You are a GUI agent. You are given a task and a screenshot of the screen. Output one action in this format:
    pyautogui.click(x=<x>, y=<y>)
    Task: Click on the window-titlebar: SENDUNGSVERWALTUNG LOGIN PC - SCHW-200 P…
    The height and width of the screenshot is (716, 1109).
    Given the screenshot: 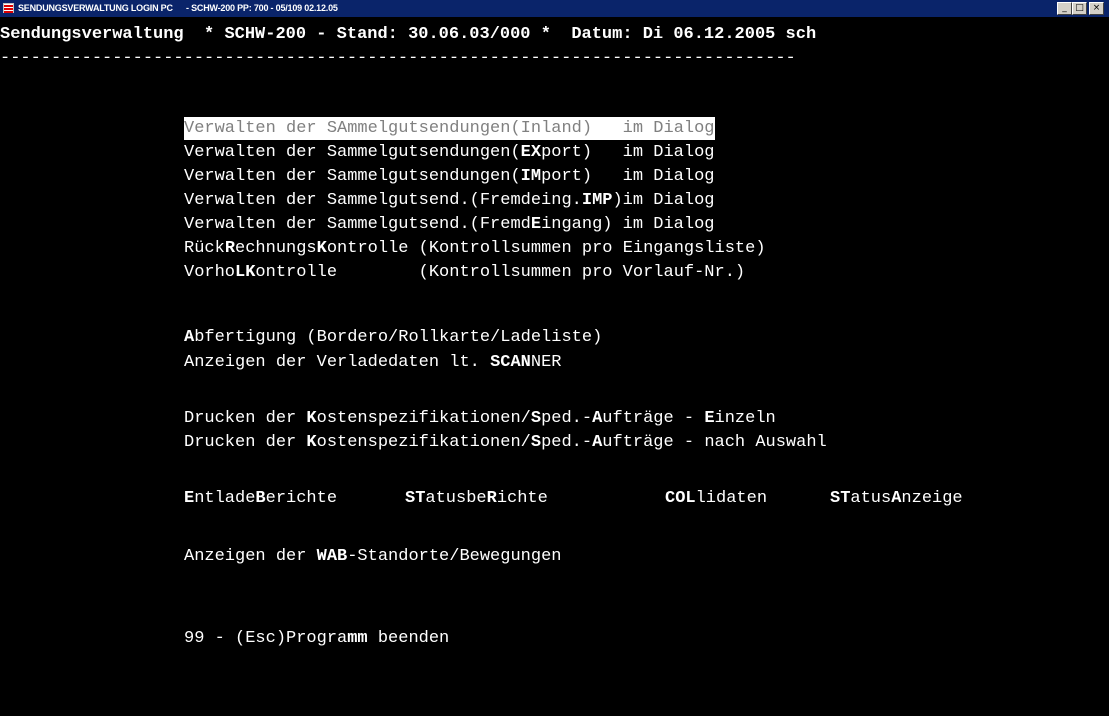 What is the action you would take?
    pyautogui.click(x=554, y=8)
    